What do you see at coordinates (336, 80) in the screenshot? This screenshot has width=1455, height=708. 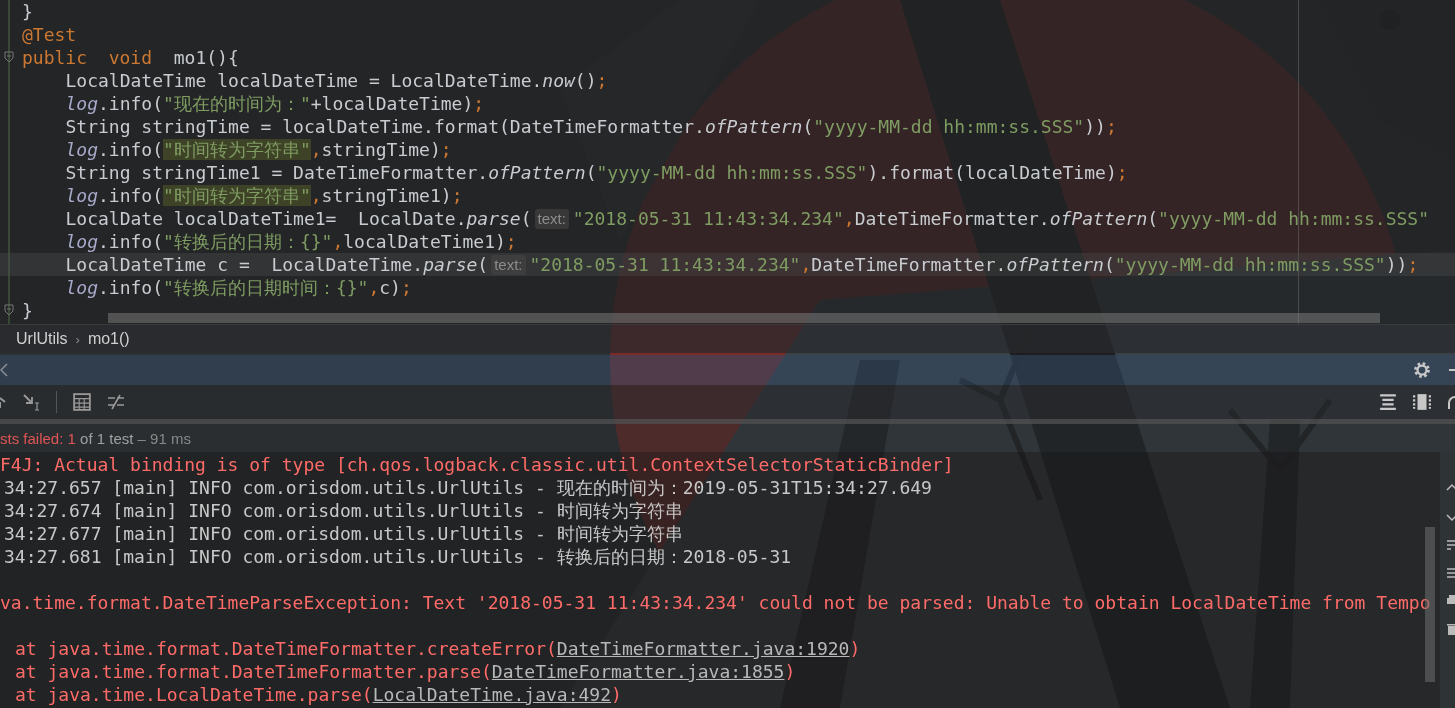 I see `code-text: LocalDateTime localDateTime = LocalDateTime.now();` at bounding box center [336, 80].